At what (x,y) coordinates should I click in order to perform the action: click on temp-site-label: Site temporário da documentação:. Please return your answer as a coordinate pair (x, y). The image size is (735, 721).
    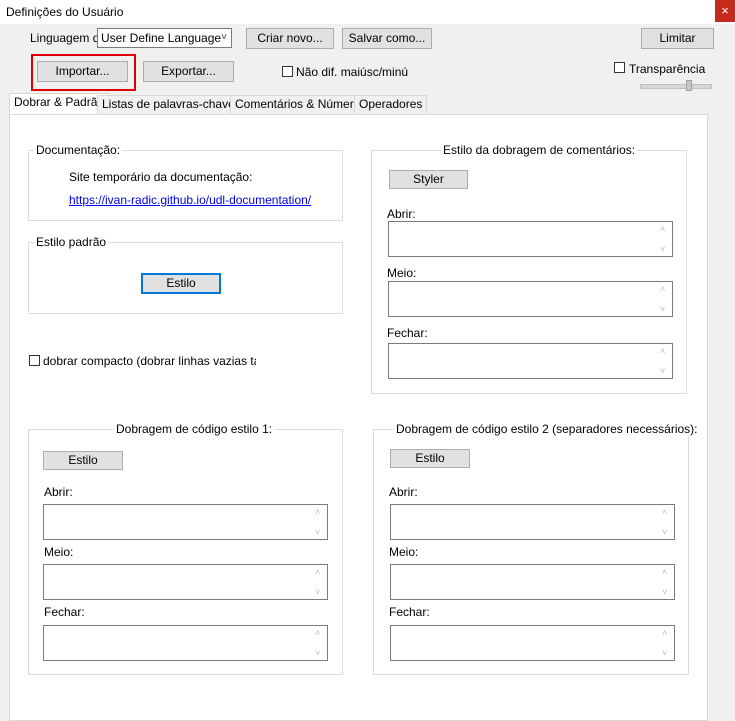
    Looking at the image, I should click on (161, 177).